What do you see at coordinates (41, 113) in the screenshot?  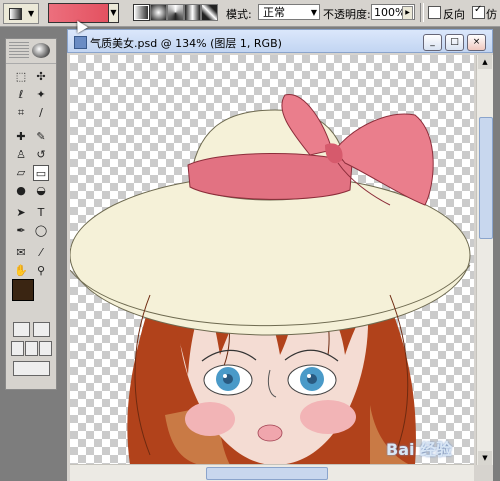 I see `slice-icon: ∕` at bounding box center [41, 113].